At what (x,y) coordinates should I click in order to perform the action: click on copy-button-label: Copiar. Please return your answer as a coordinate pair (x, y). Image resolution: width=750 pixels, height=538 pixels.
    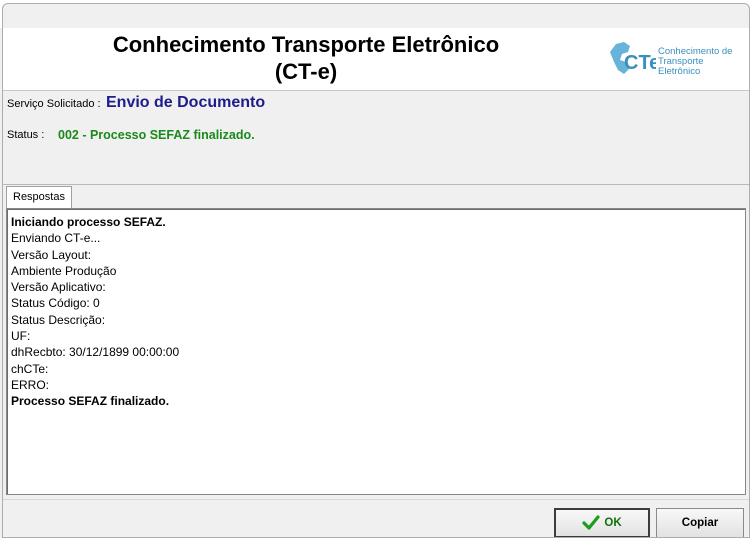
    Looking at the image, I should click on (700, 523).